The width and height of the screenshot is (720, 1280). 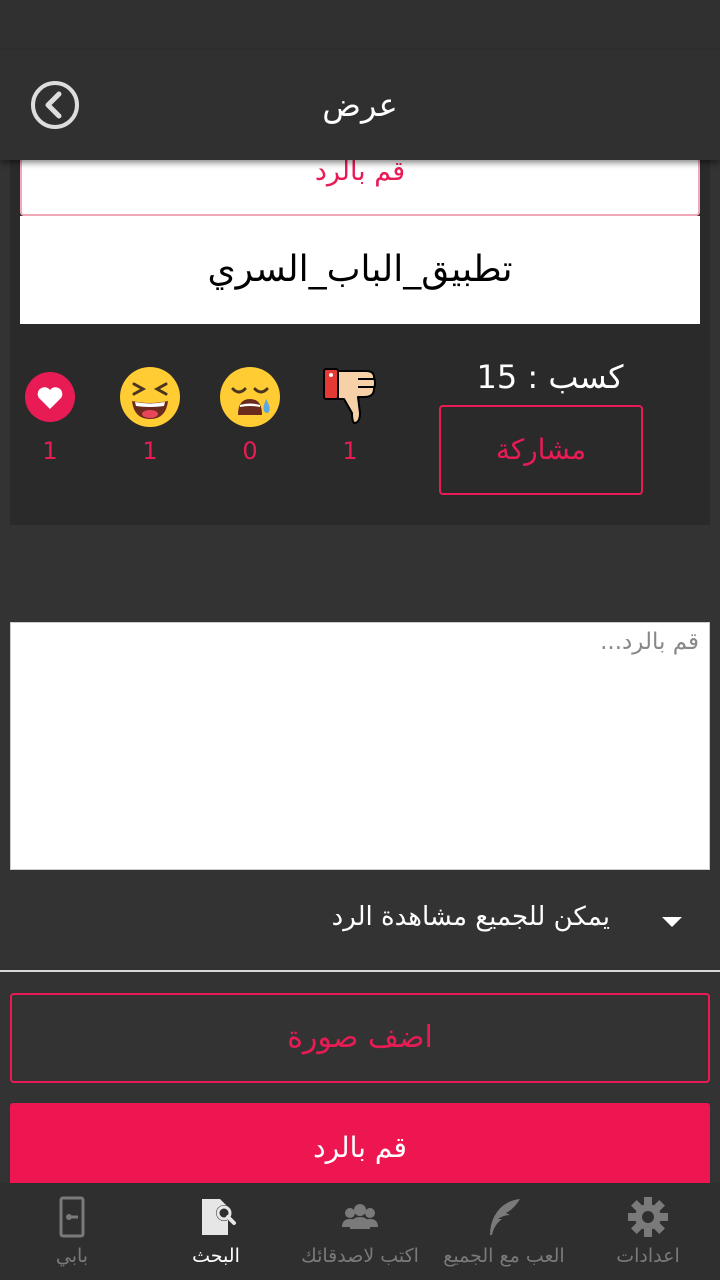 I want to click on crying-face-icon, so click(x=250, y=397).